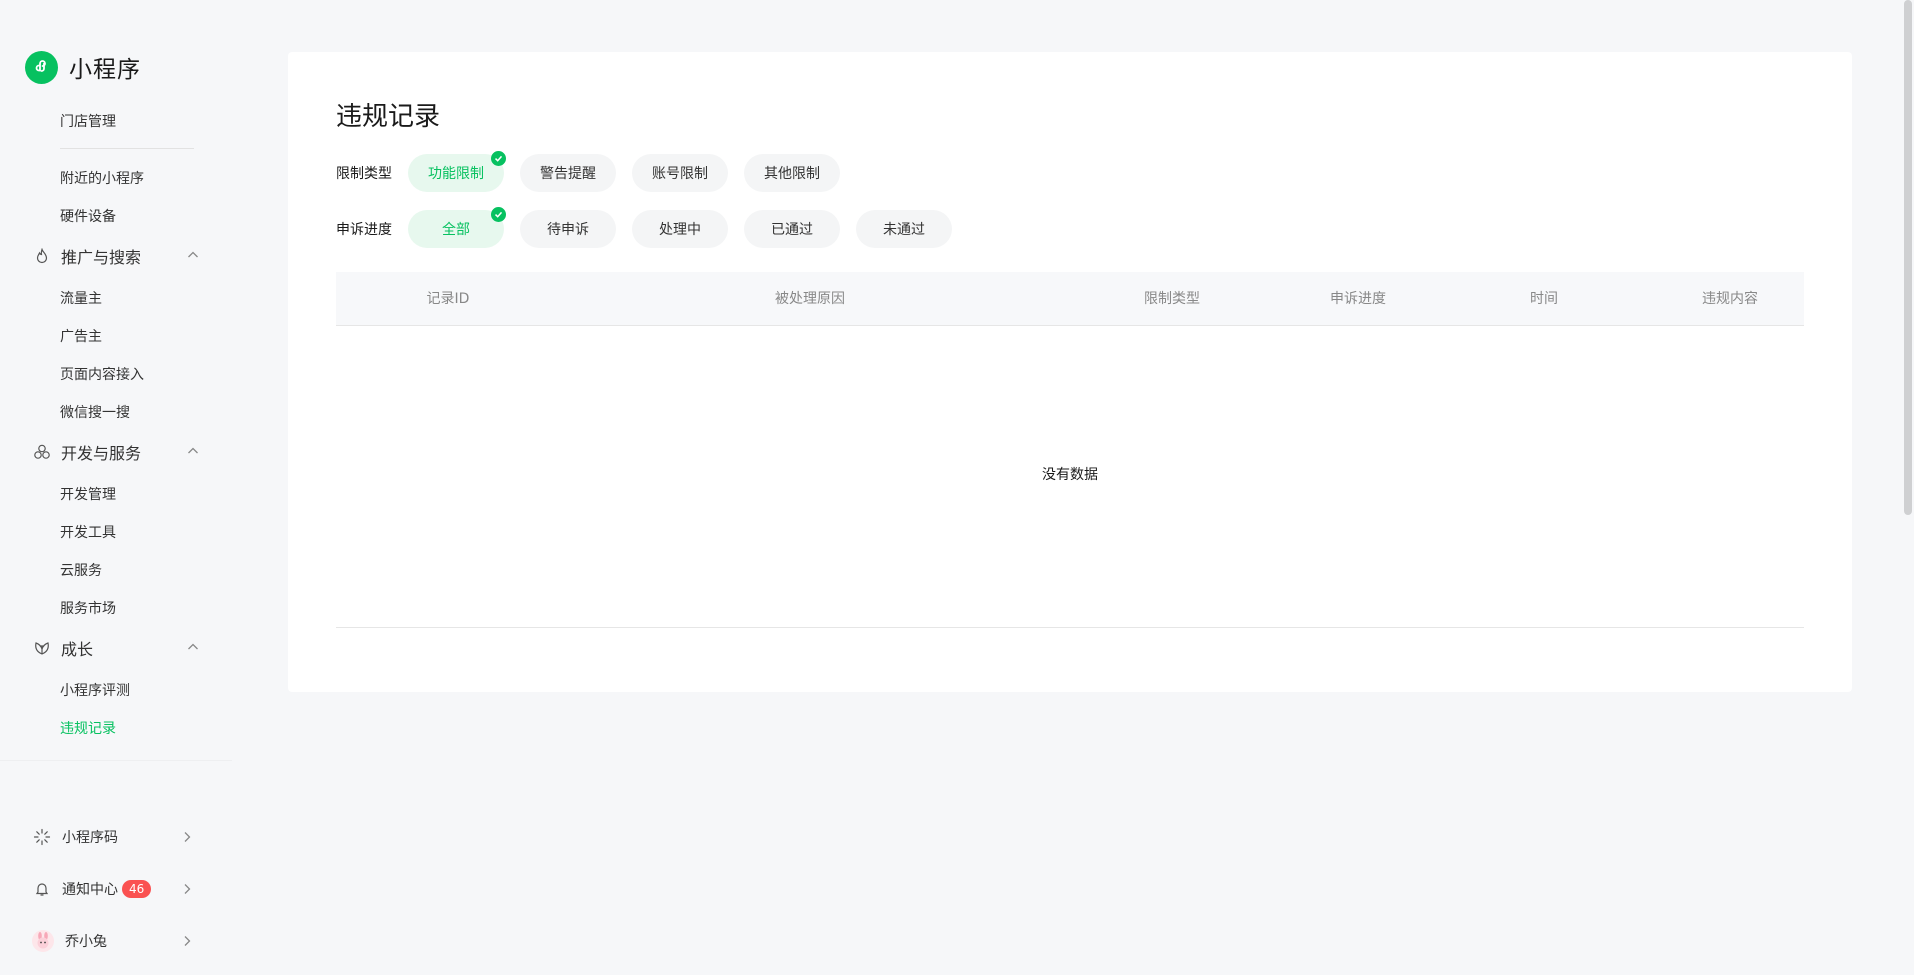 This screenshot has width=1914, height=975. I want to click on sidebar-item-nearby-mini-programs: 附近的小程序, so click(102, 178).